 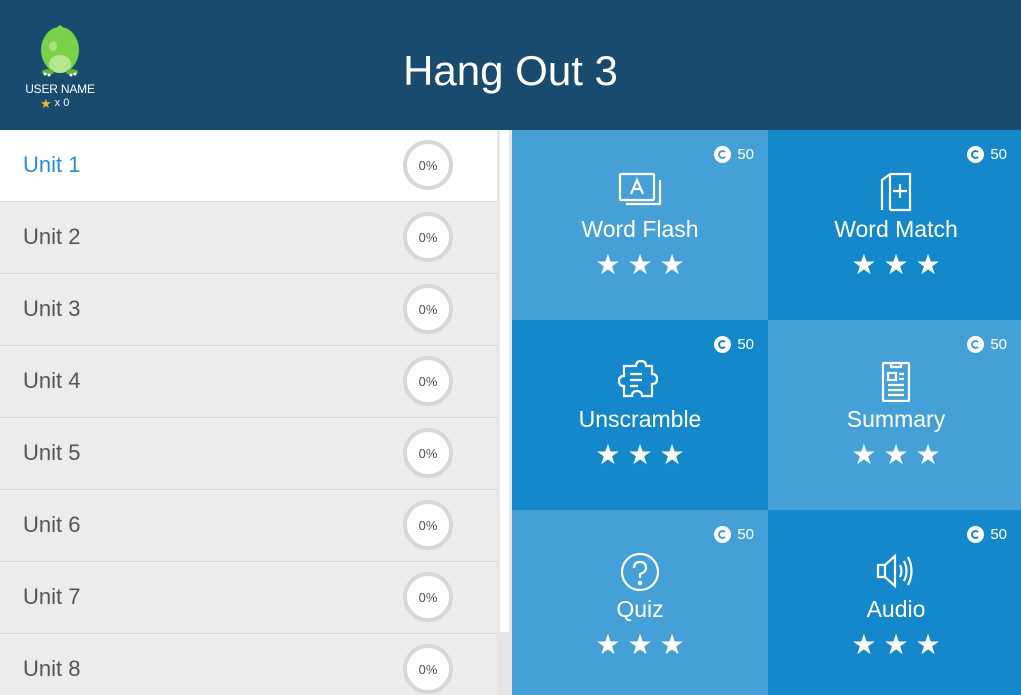 What do you see at coordinates (52, 308) in the screenshot?
I see `unit-label: Unit 3` at bounding box center [52, 308].